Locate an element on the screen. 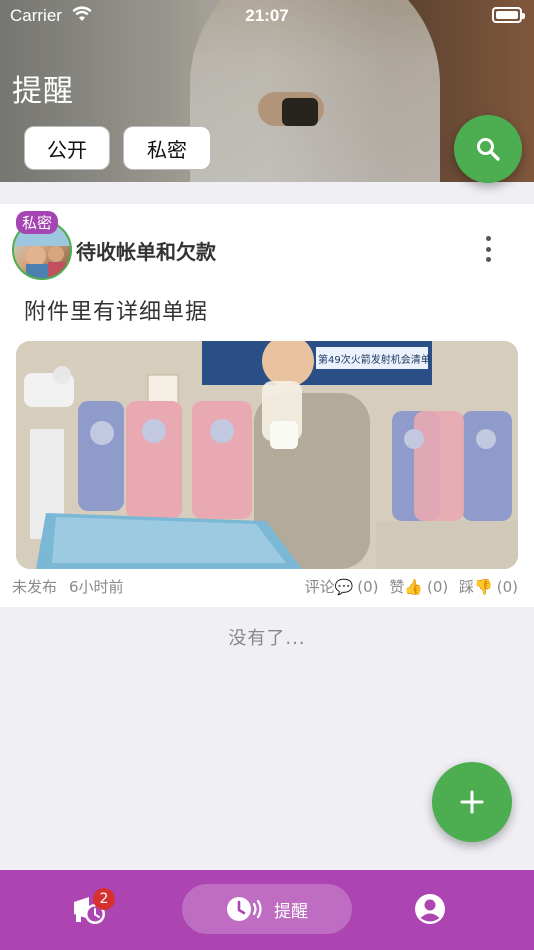  nav-scheduled-reminders: 2 is located at coordinates (90, 909).